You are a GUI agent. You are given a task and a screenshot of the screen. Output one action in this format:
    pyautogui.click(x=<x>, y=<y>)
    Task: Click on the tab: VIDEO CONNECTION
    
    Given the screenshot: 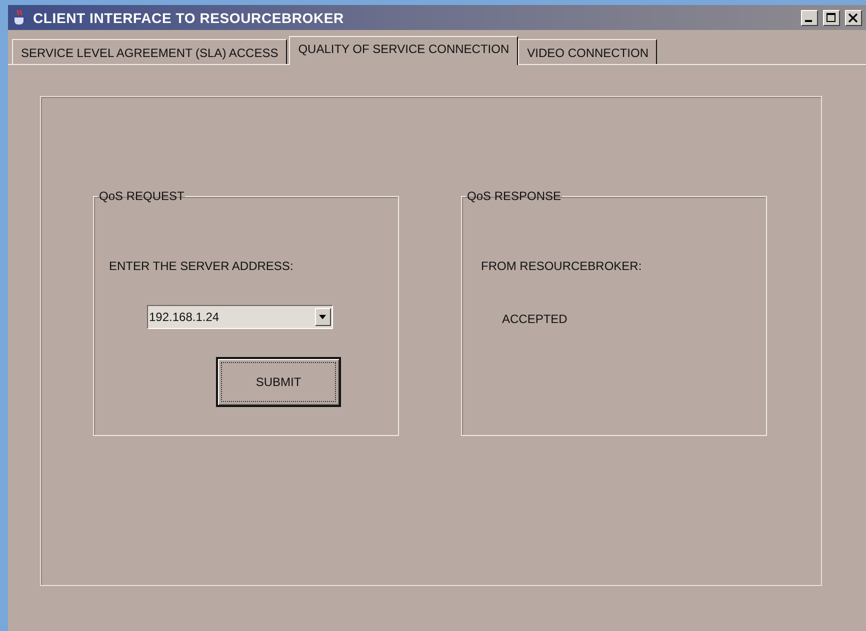 What is the action you would take?
    pyautogui.click(x=588, y=51)
    